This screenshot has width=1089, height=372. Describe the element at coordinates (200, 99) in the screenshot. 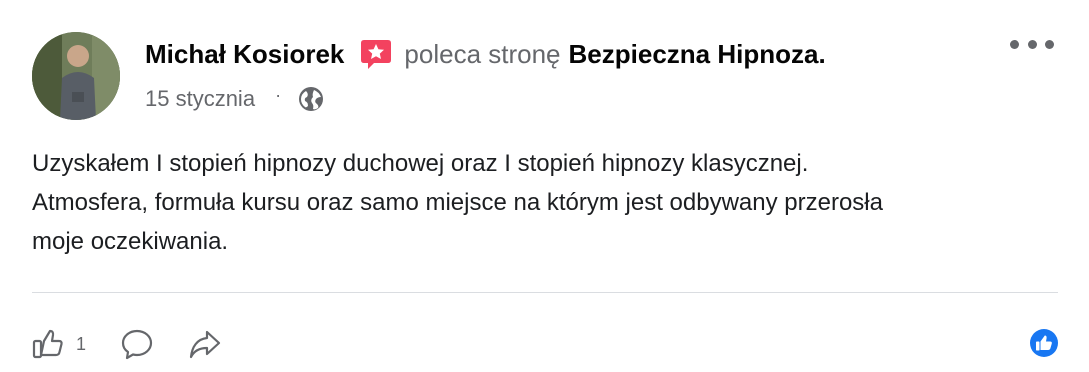

I see `post-date: 15 stycznia` at that location.